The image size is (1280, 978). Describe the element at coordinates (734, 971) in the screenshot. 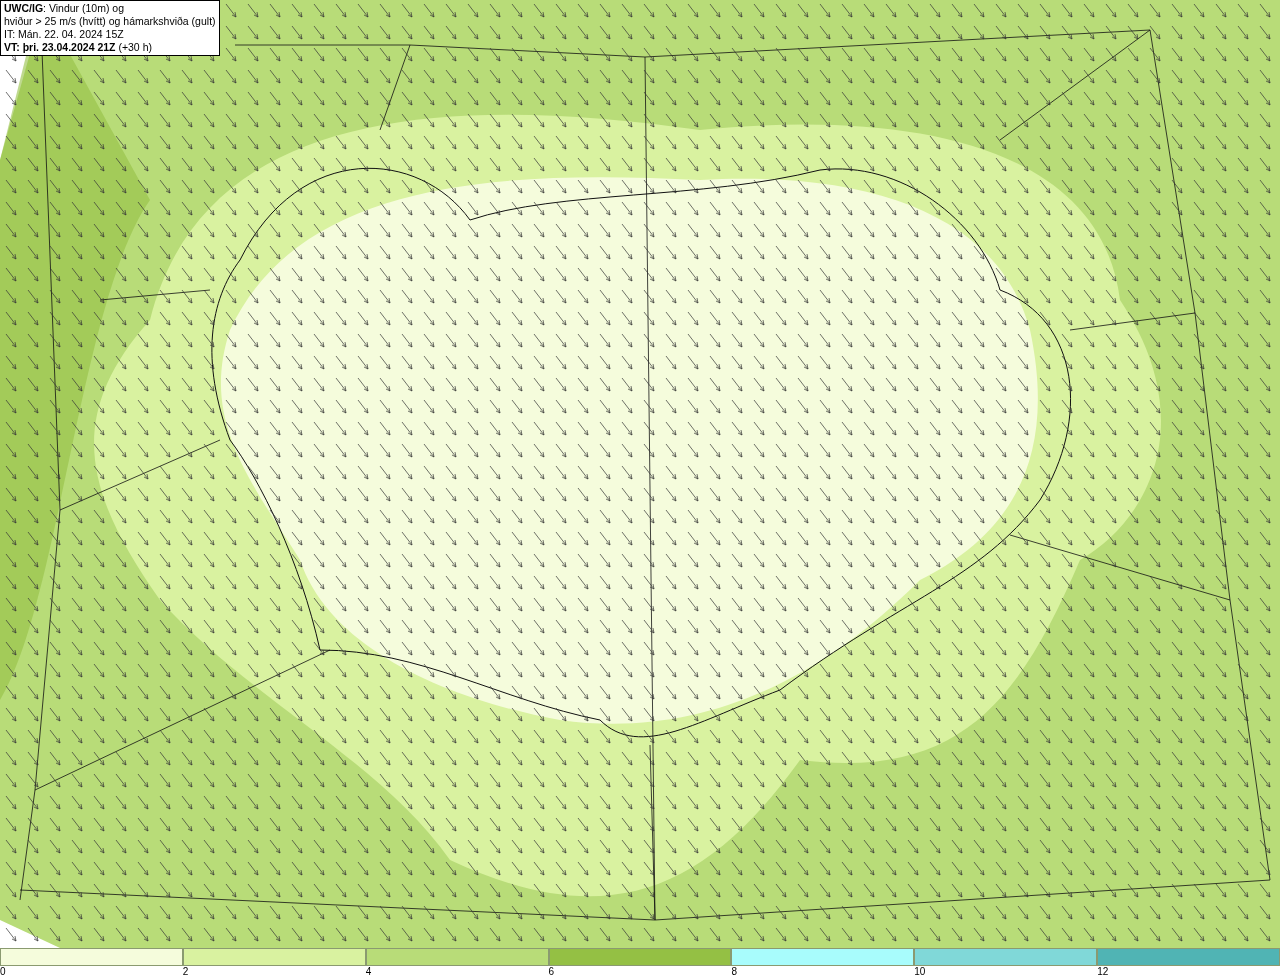

I see `tick-label: 8` at that location.